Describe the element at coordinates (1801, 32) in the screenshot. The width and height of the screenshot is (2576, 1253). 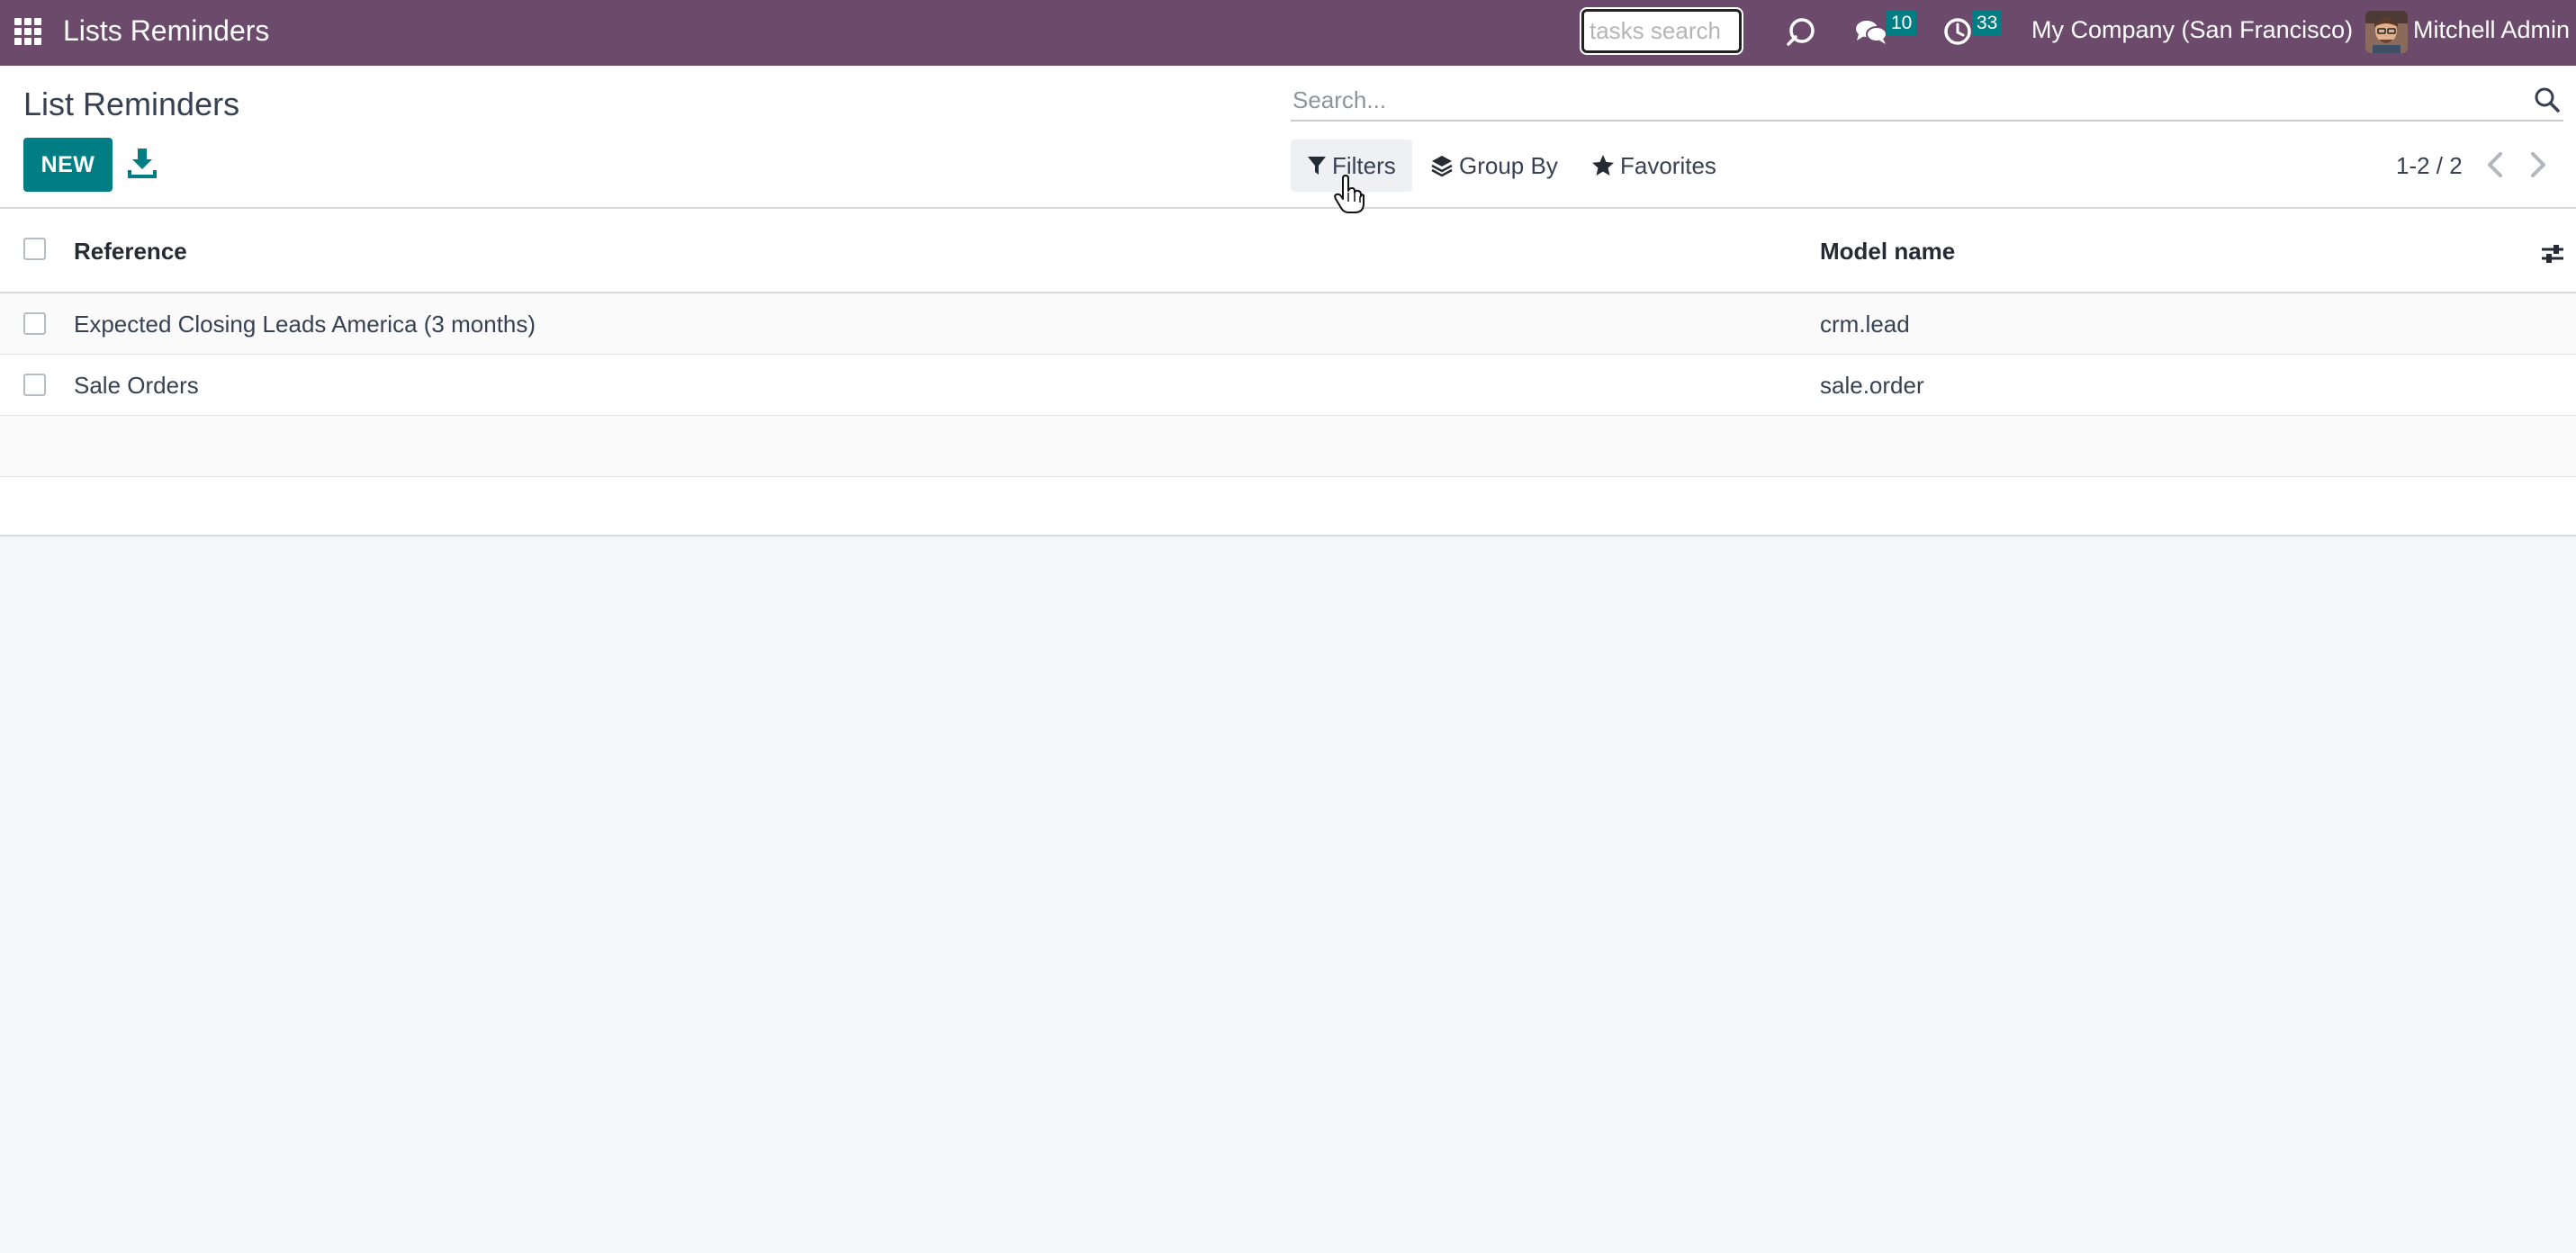
I see `debug-bug-icon` at that location.